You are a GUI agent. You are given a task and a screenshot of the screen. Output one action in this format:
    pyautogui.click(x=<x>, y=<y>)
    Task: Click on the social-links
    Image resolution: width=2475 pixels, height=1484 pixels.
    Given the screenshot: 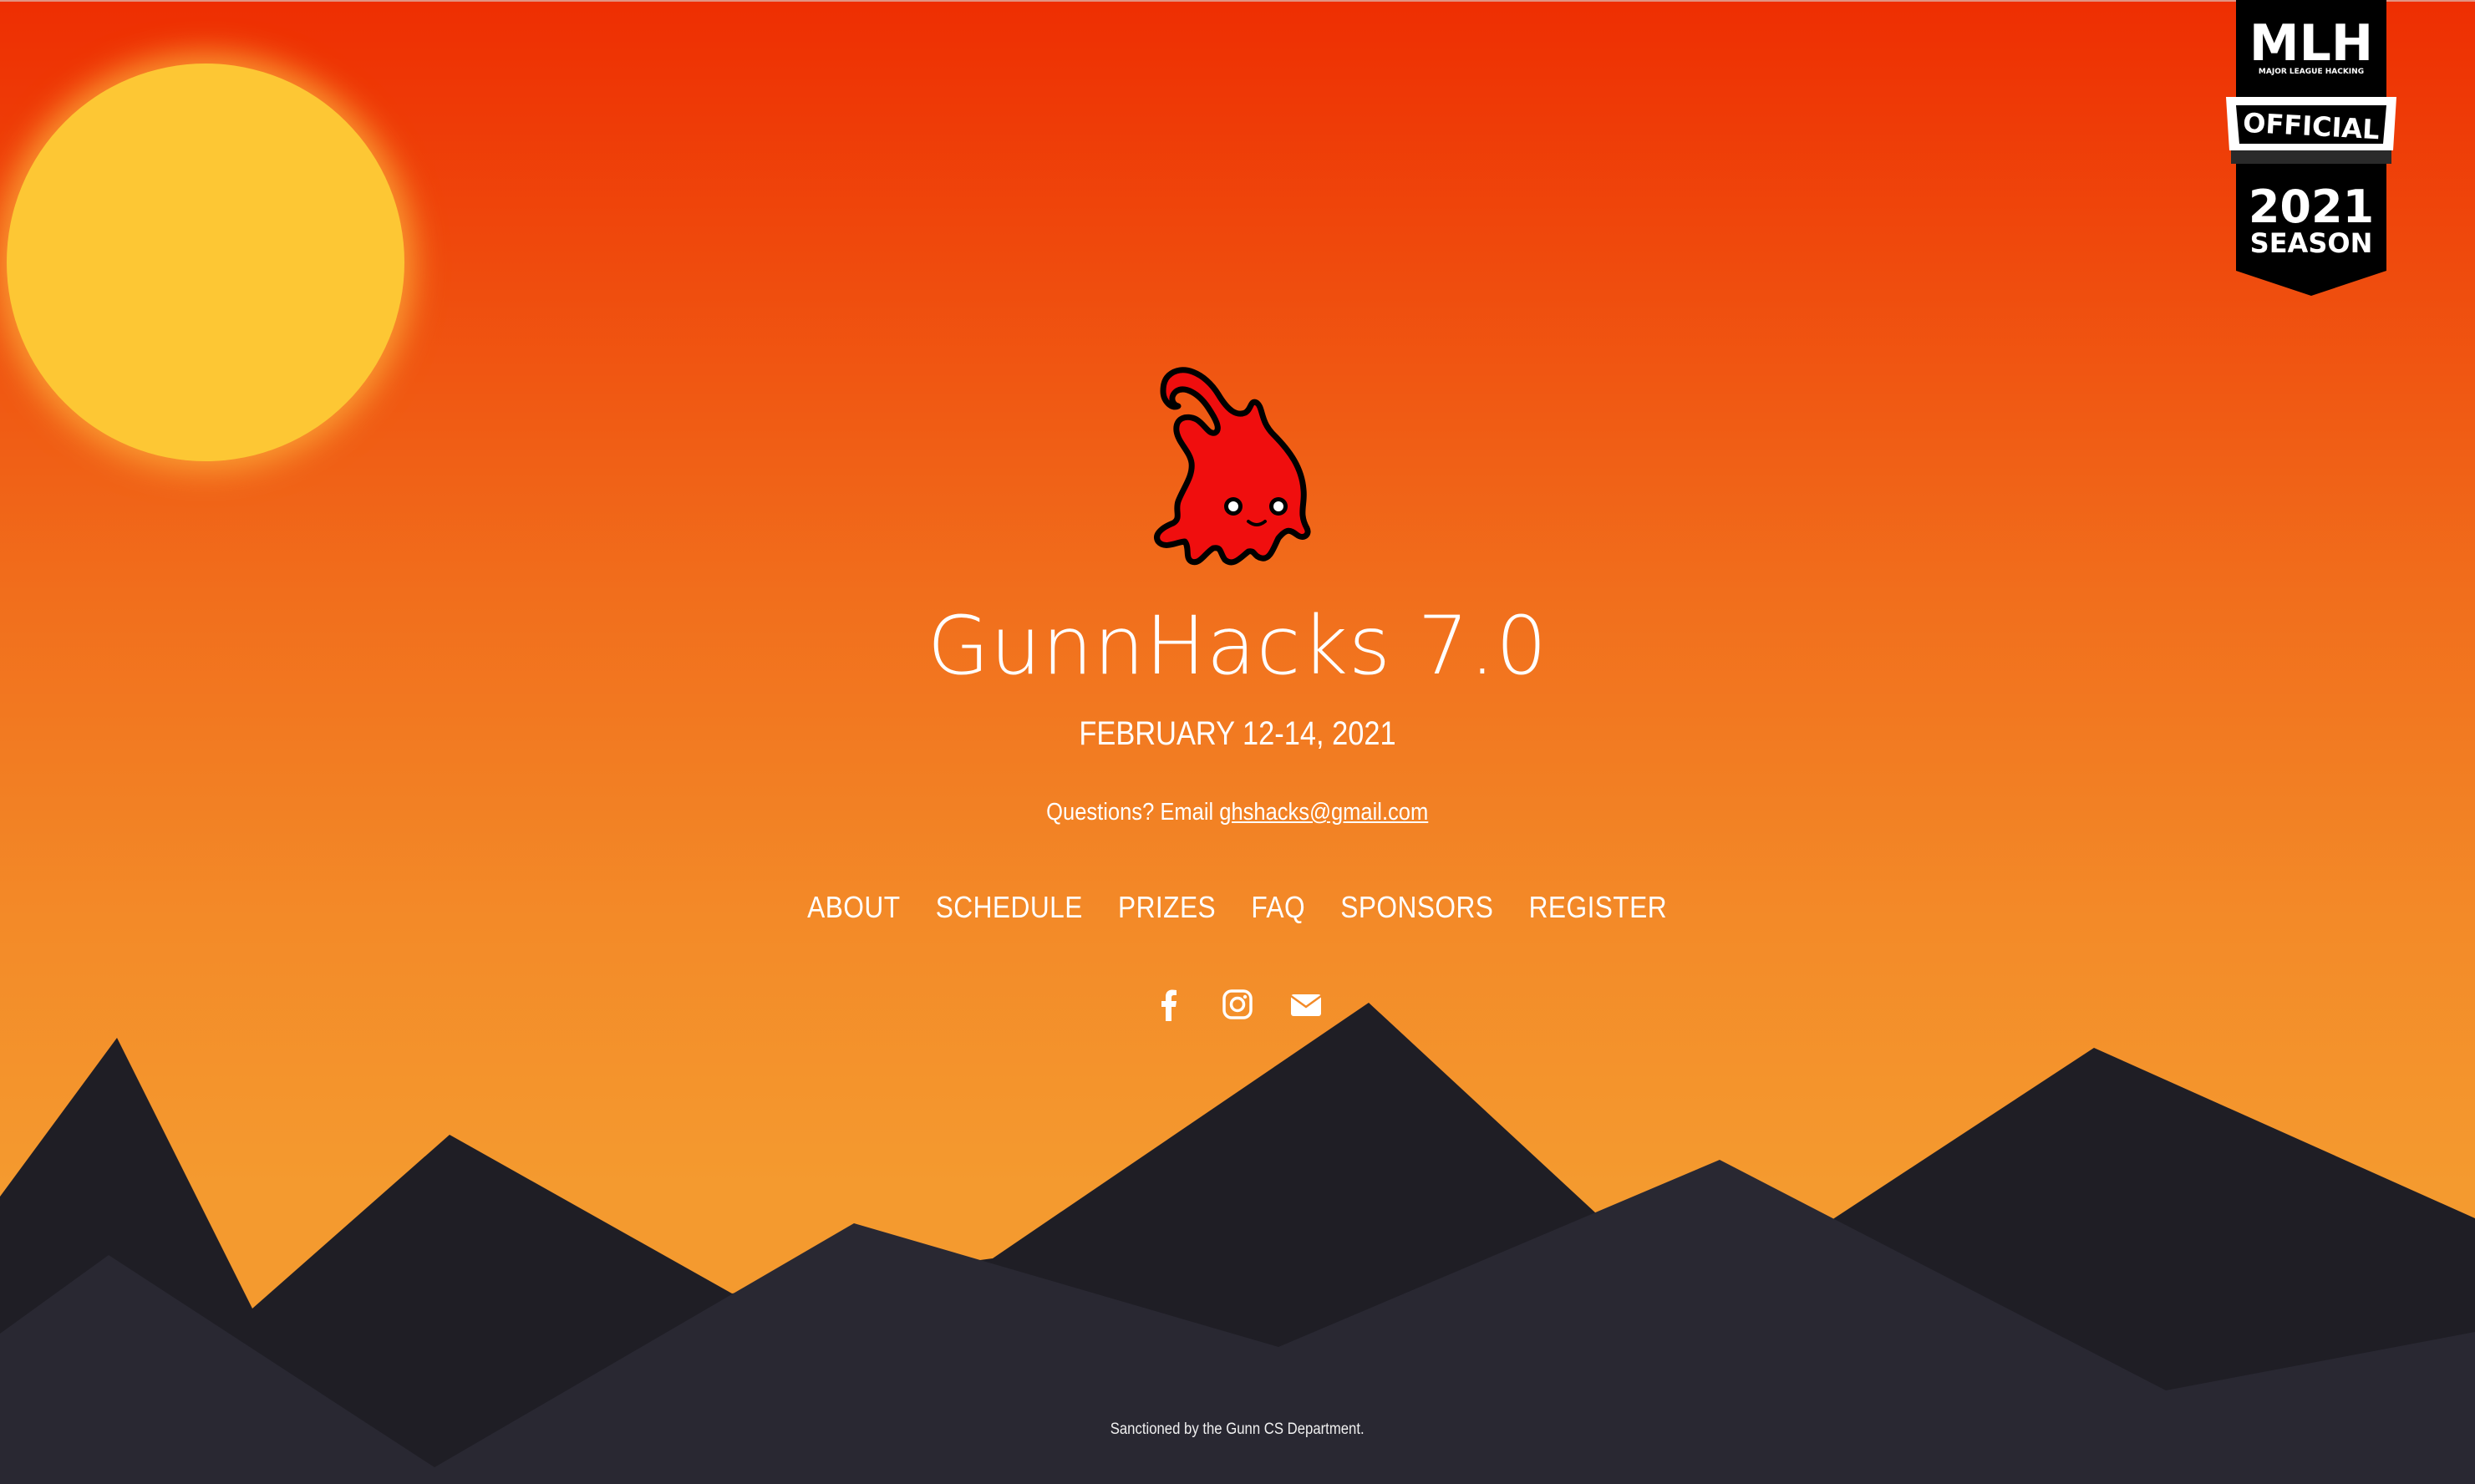 What is the action you would take?
    pyautogui.click(x=1237, y=1005)
    